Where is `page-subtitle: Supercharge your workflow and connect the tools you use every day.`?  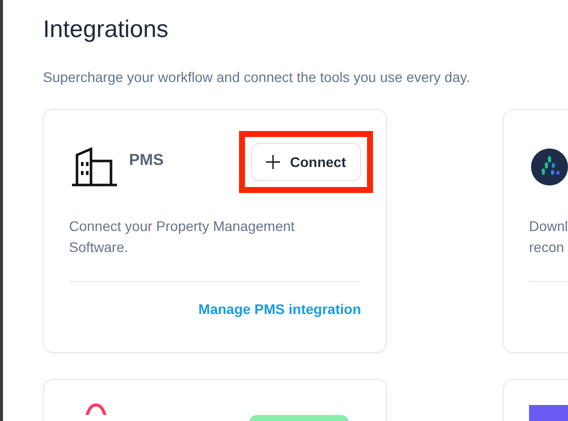 page-subtitle: Supercharge your workflow and connect the tools you use every day. is located at coordinates (257, 77).